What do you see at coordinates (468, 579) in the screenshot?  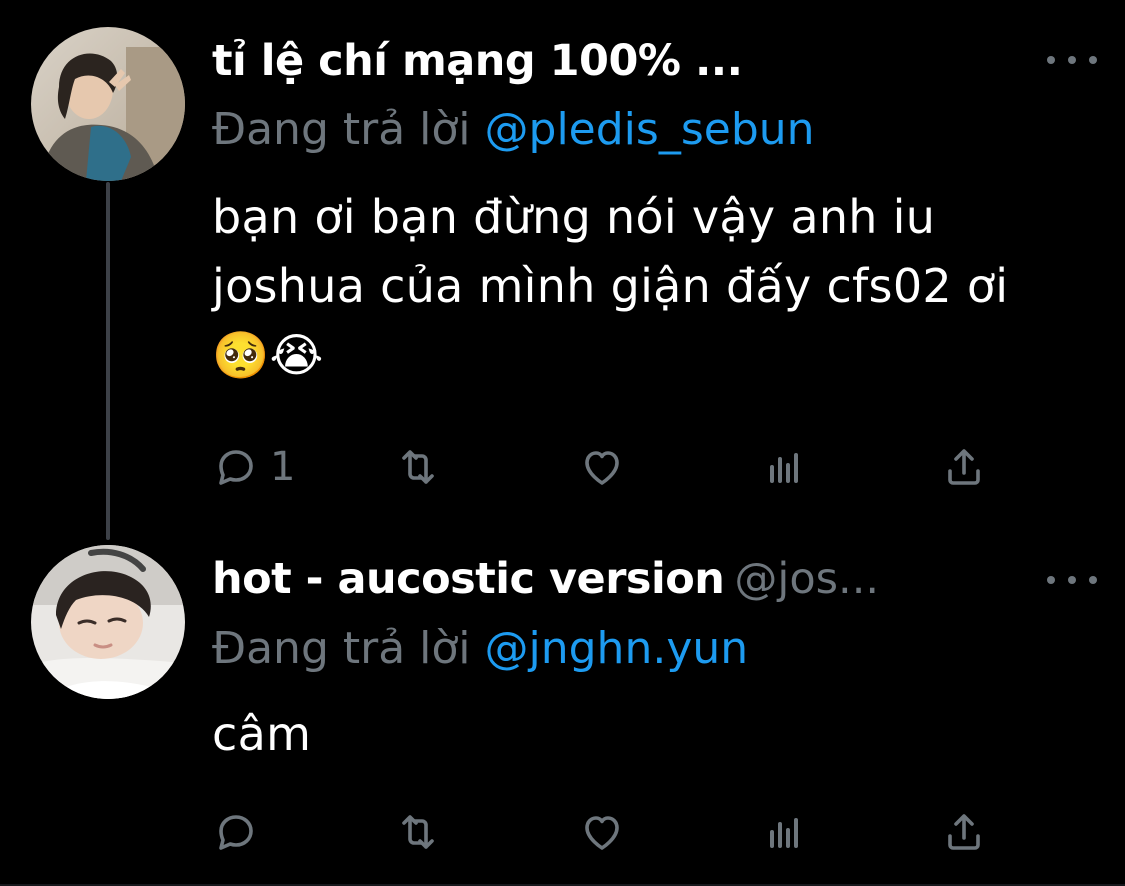 I see `display-name: hot - aucostic version` at bounding box center [468, 579].